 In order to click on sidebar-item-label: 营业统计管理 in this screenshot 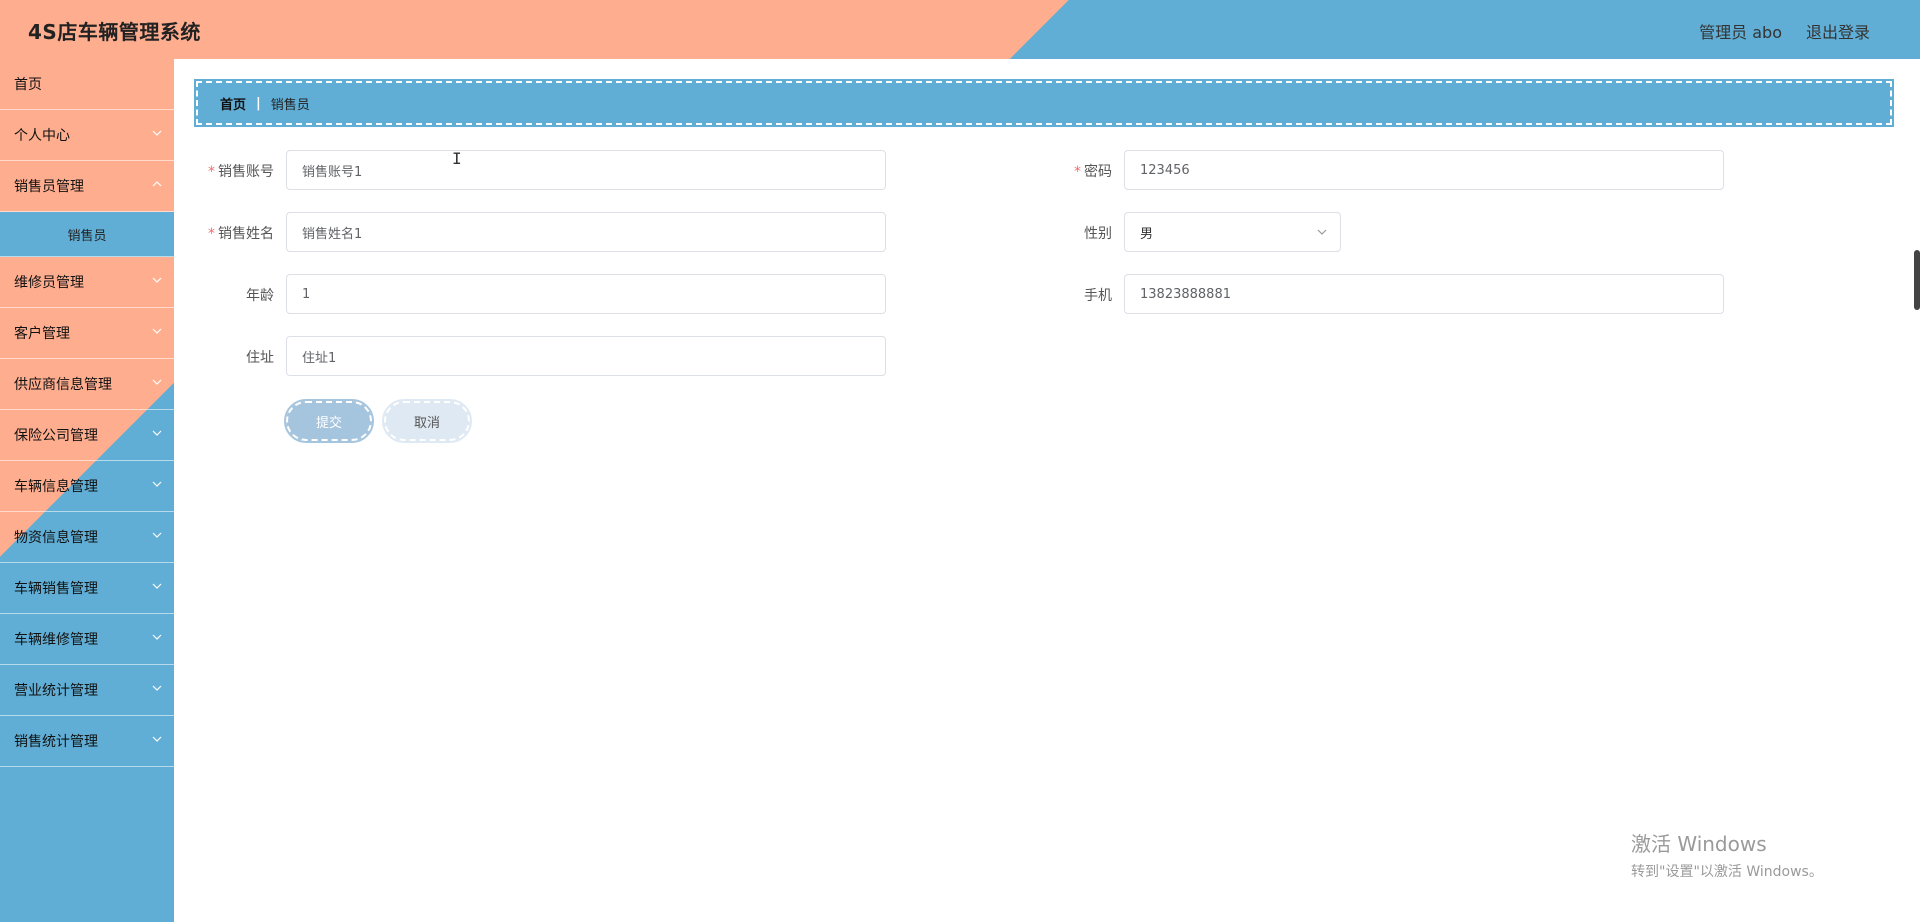, I will do `click(56, 691)`.